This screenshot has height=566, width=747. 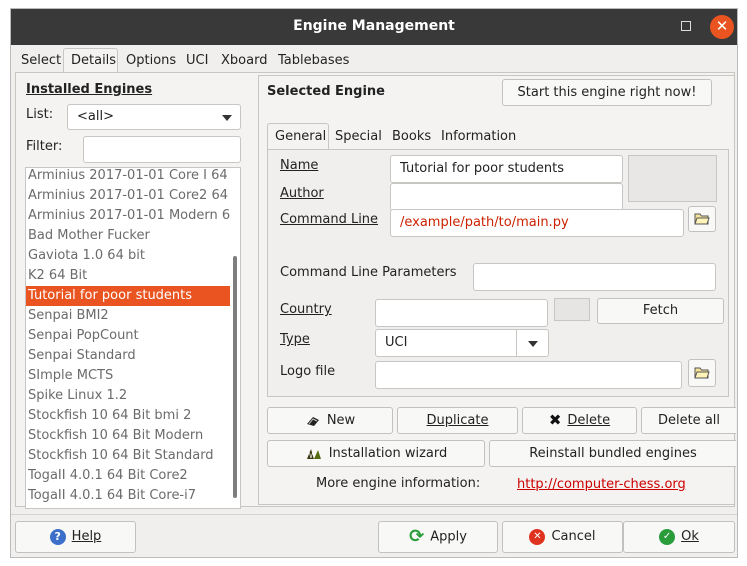 What do you see at coordinates (398, 483) in the screenshot?
I see `more-info-label: More engine information:` at bounding box center [398, 483].